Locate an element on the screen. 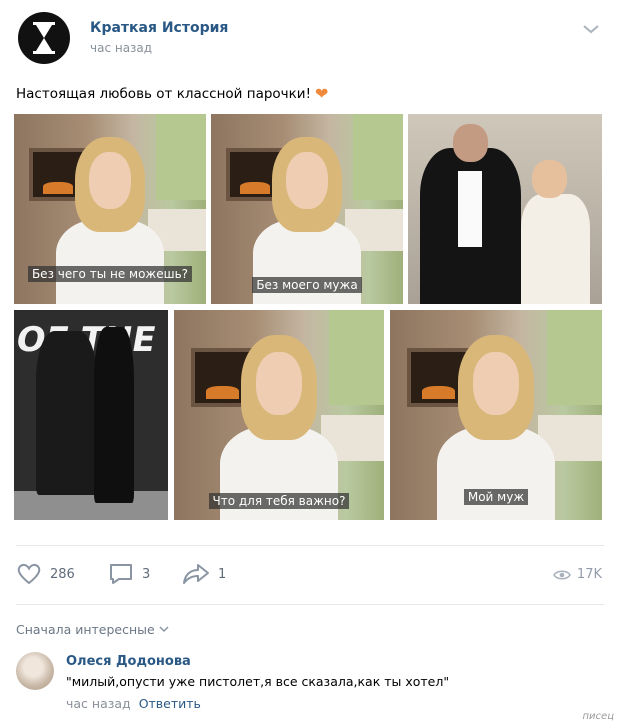 Image resolution: width=620 pixels, height=725 pixels. eye-icon is located at coordinates (562, 574).